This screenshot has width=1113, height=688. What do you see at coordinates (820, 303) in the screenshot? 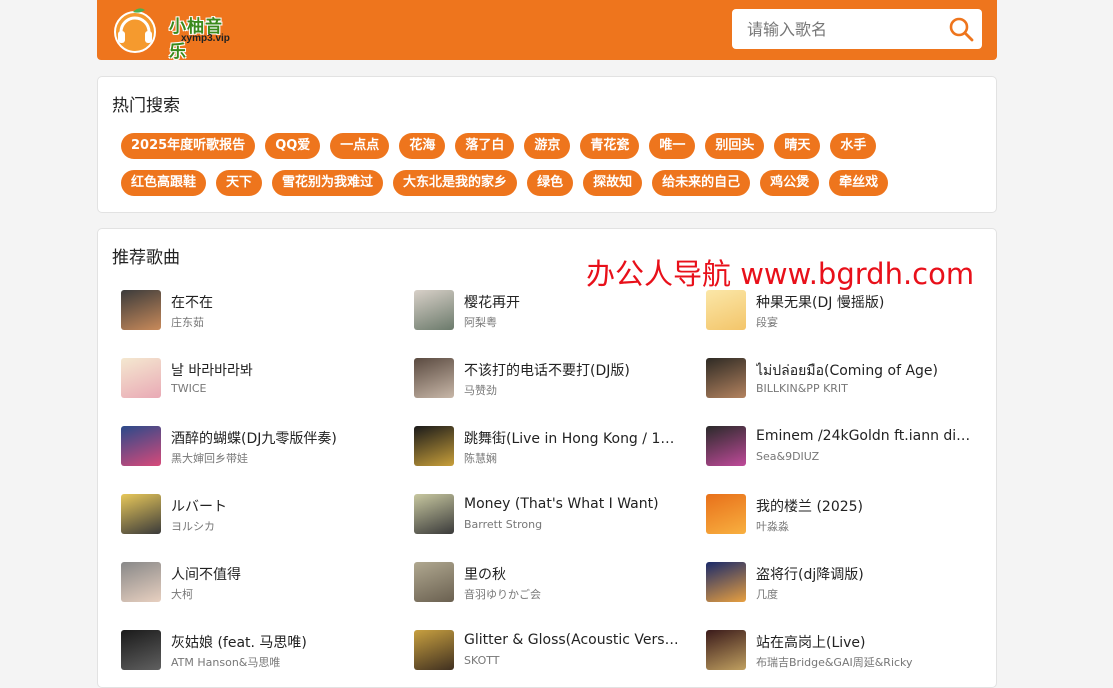
I see `song-title: 种果无果(DJ 慢摇版)` at bounding box center [820, 303].